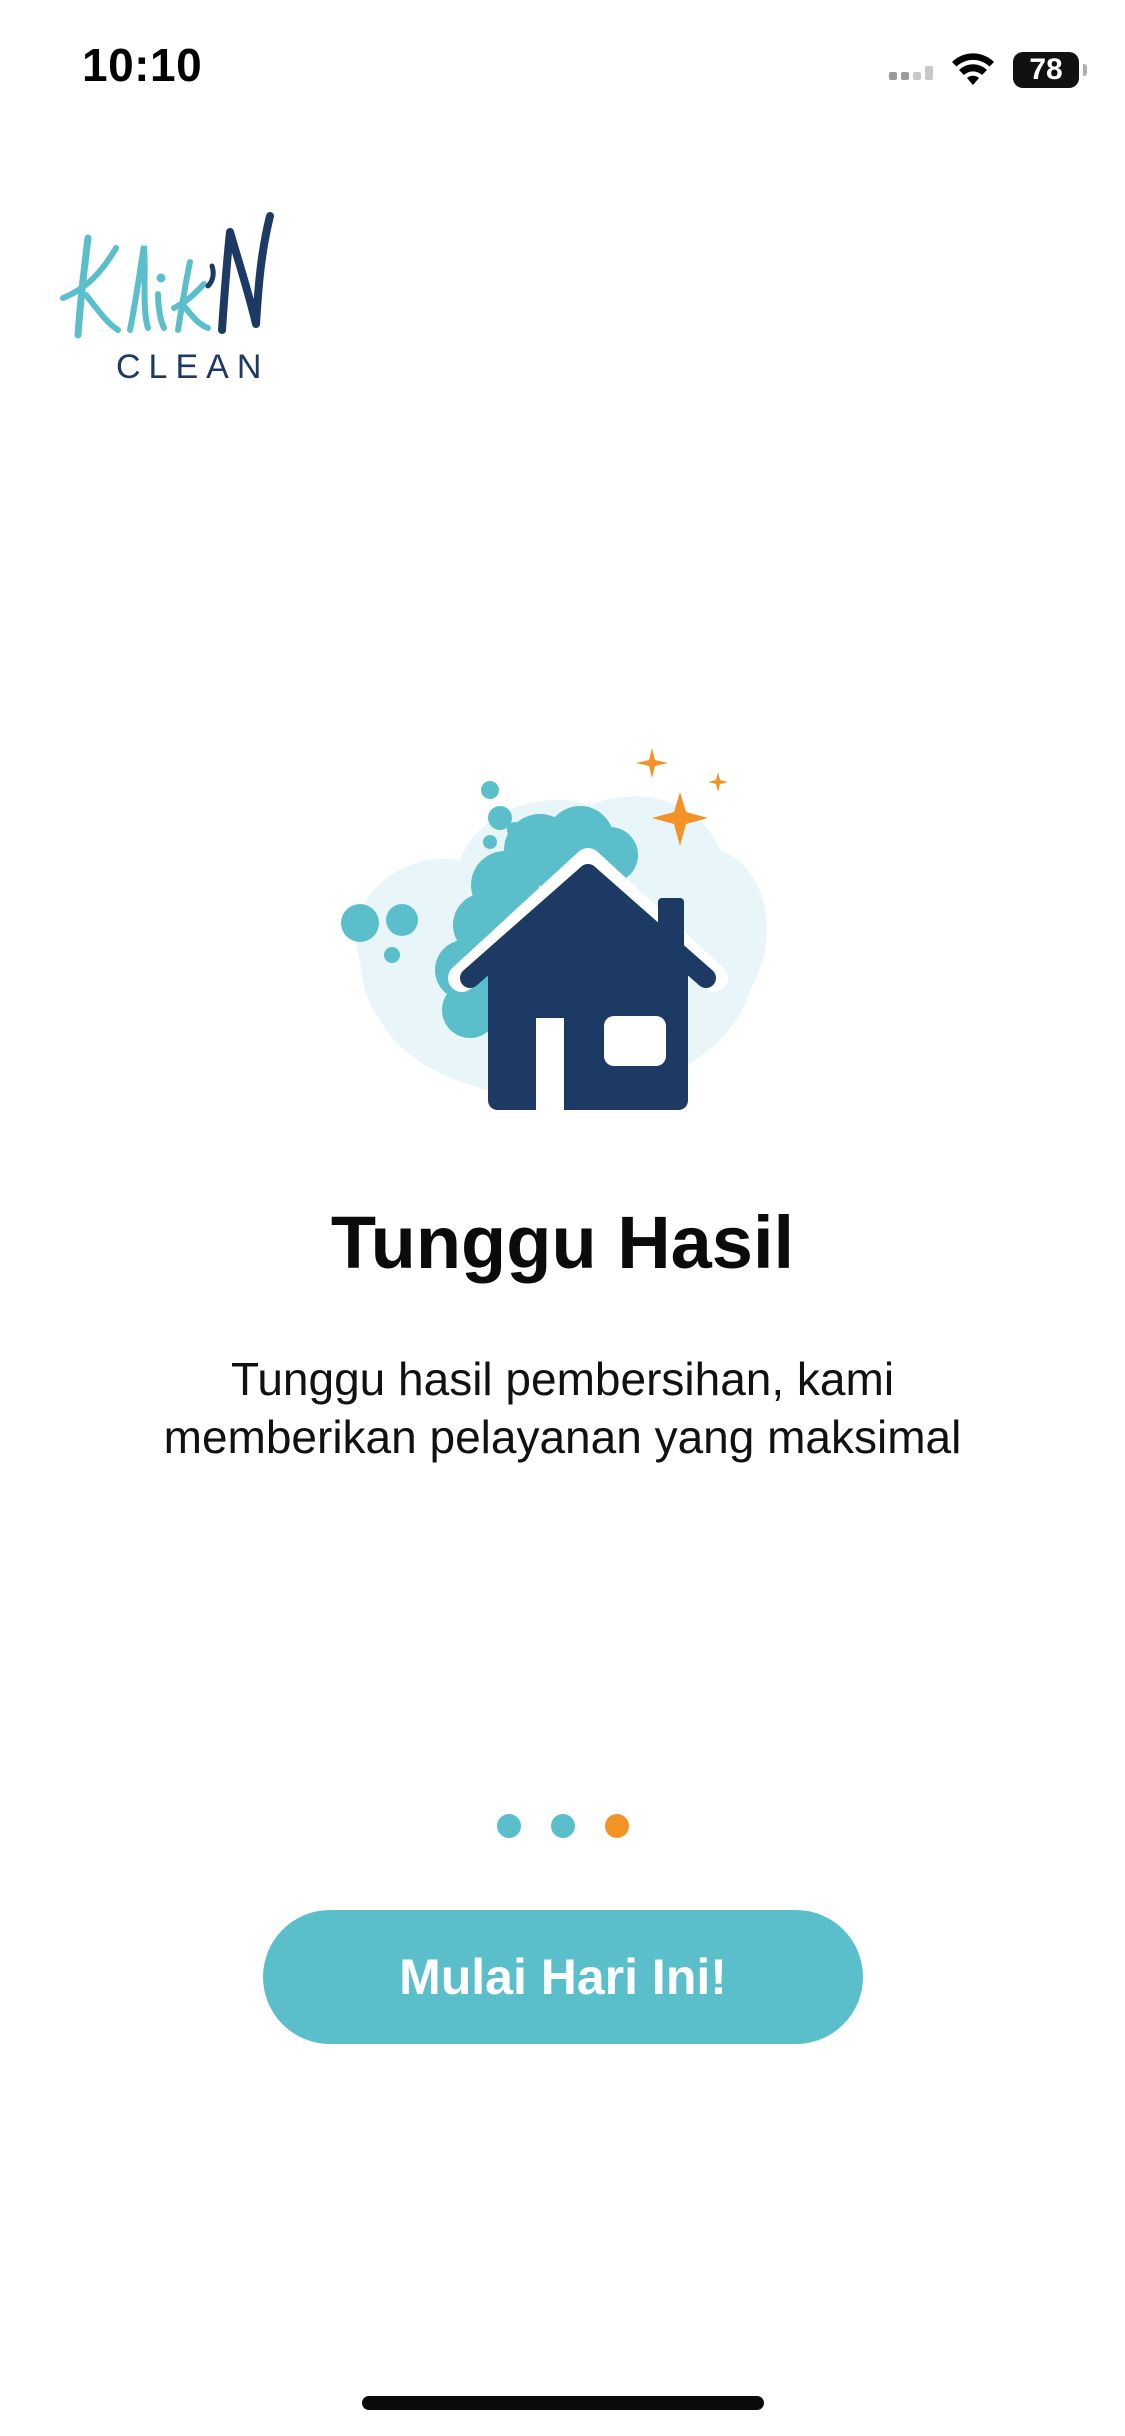 The width and height of the screenshot is (1125, 2436). Describe the element at coordinates (911, 70) in the screenshot. I see `cellular-signal-icon` at that location.